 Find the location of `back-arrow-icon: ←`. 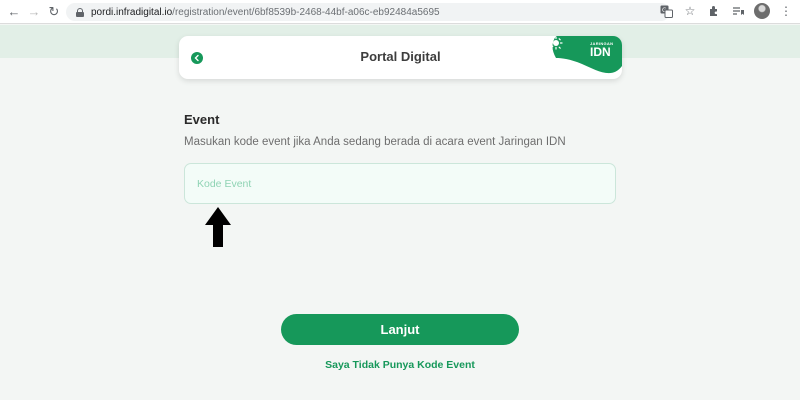

back-arrow-icon: ← is located at coordinates (14, 12).